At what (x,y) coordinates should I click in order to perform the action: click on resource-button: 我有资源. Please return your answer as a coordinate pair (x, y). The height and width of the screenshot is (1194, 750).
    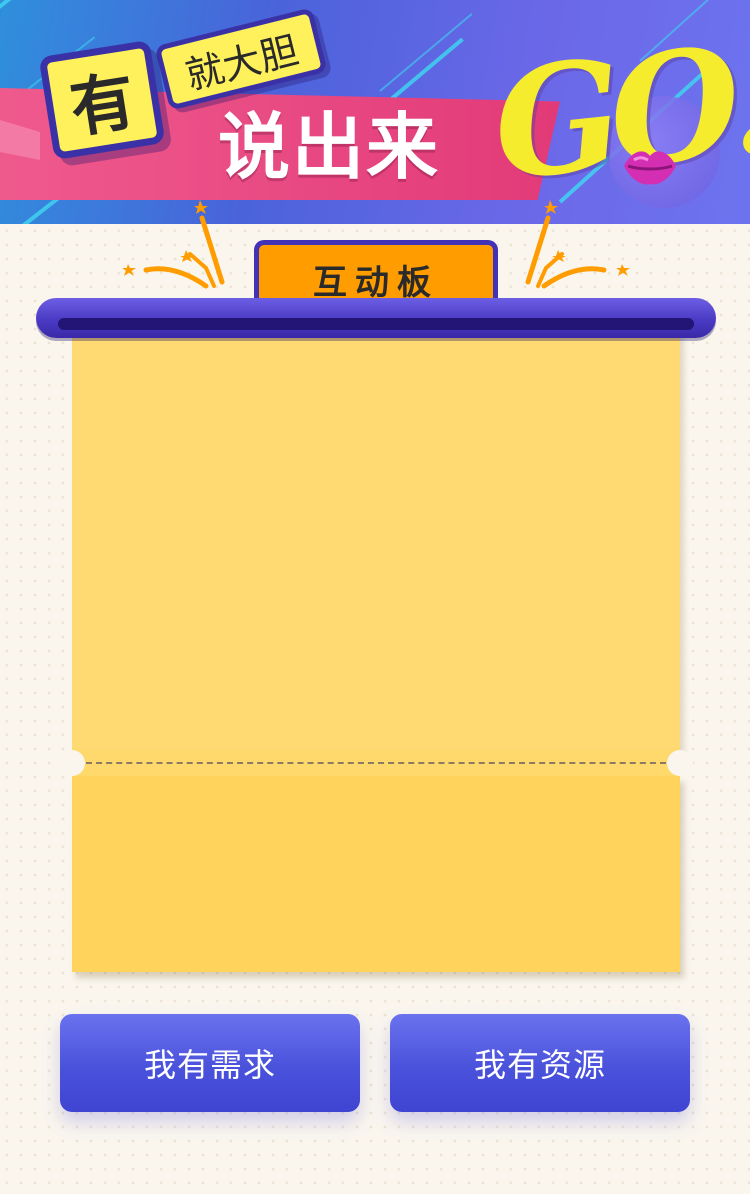
    Looking at the image, I should click on (540, 1063).